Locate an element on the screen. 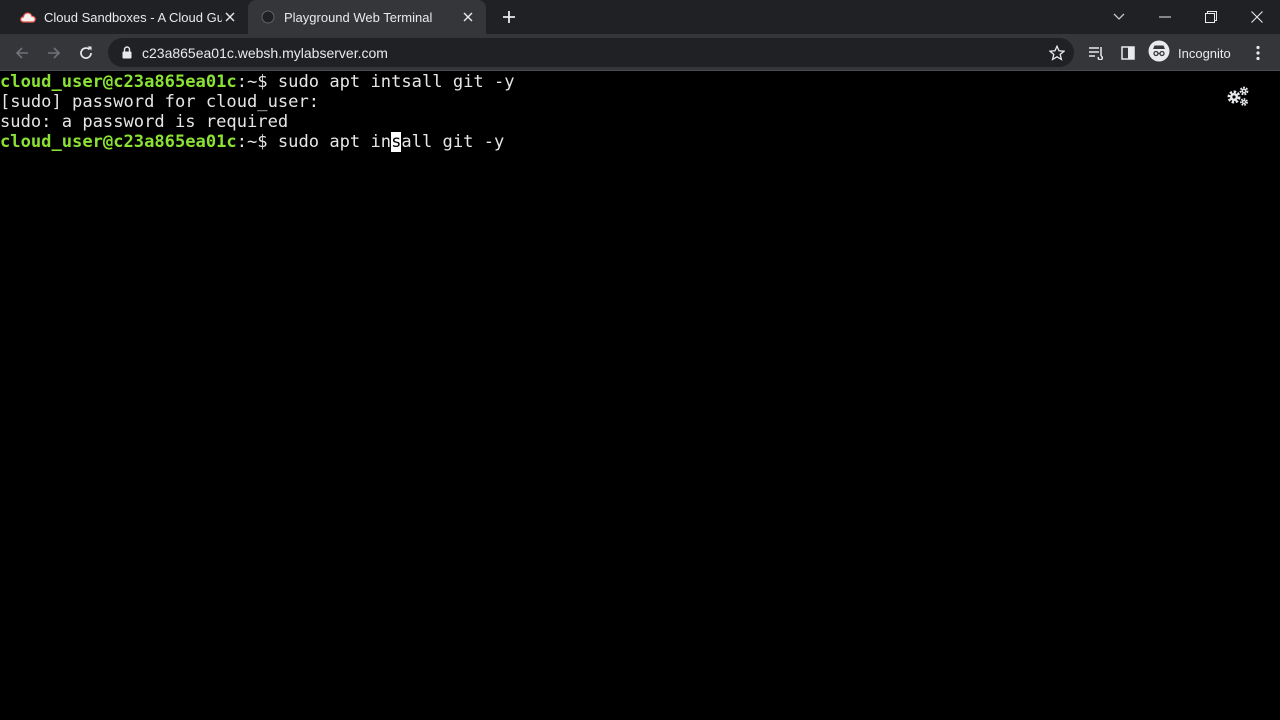 The image size is (1280, 720). reading-list-button is located at coordinates (1096, 53).